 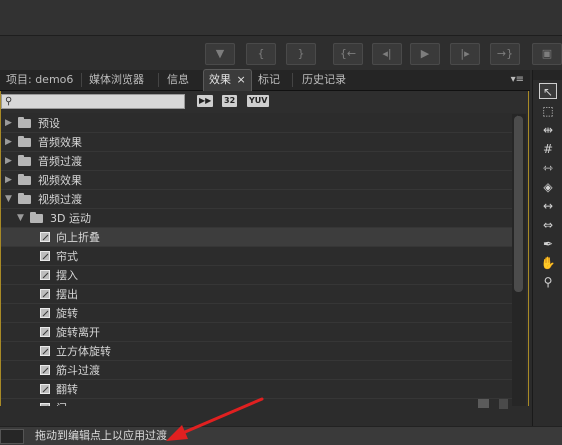 I want to click on export-frame-icon: ▣, so click(x=547, y=54).